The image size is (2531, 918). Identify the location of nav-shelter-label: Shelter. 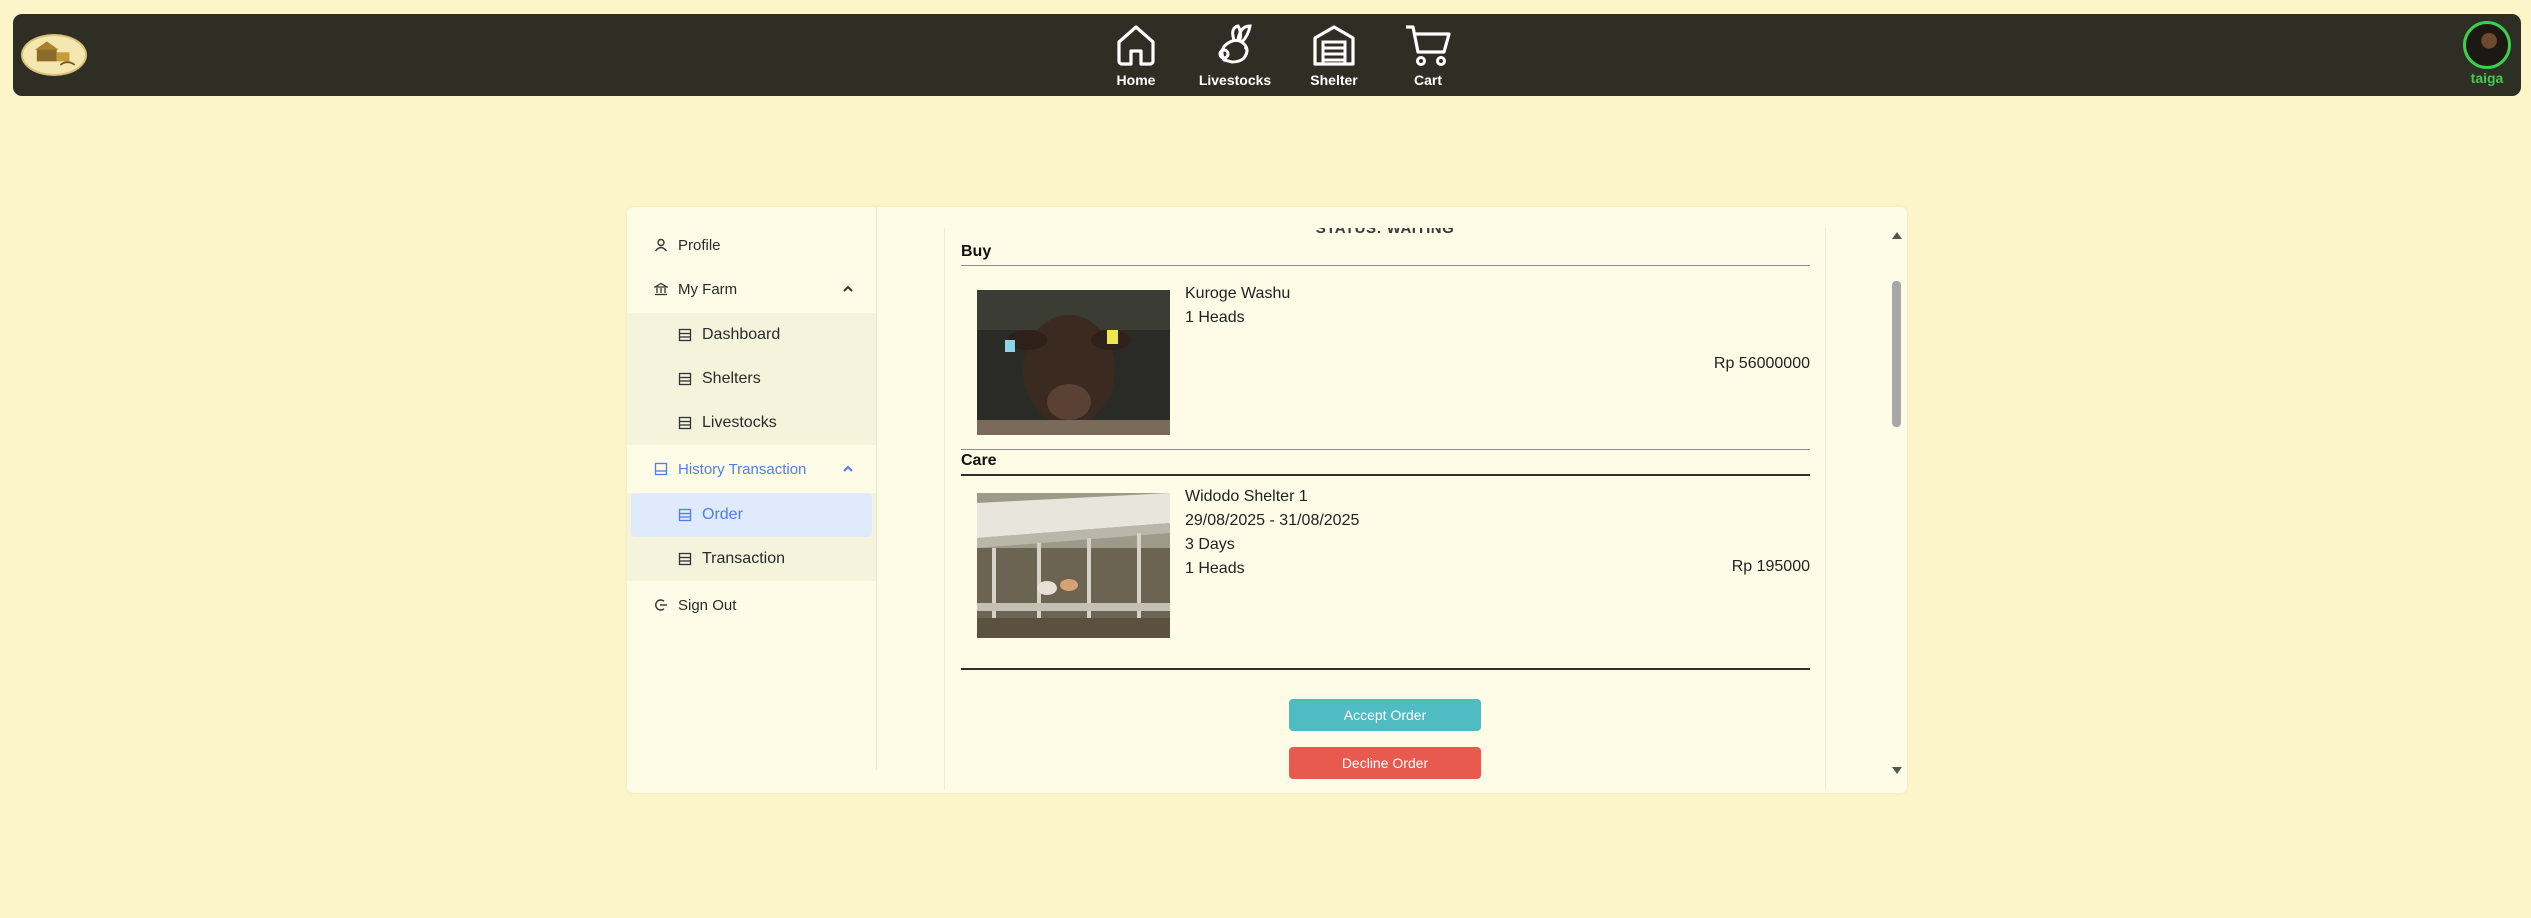
(1334, 80).